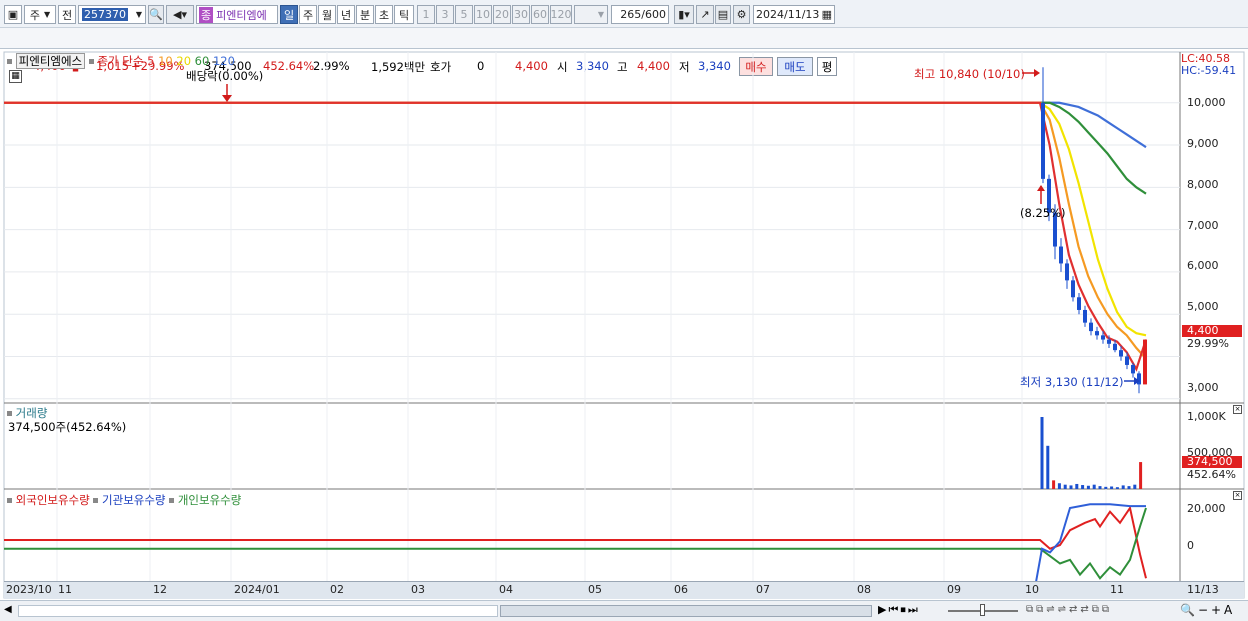  I want to click on volume-bars, so click(1091, 453).